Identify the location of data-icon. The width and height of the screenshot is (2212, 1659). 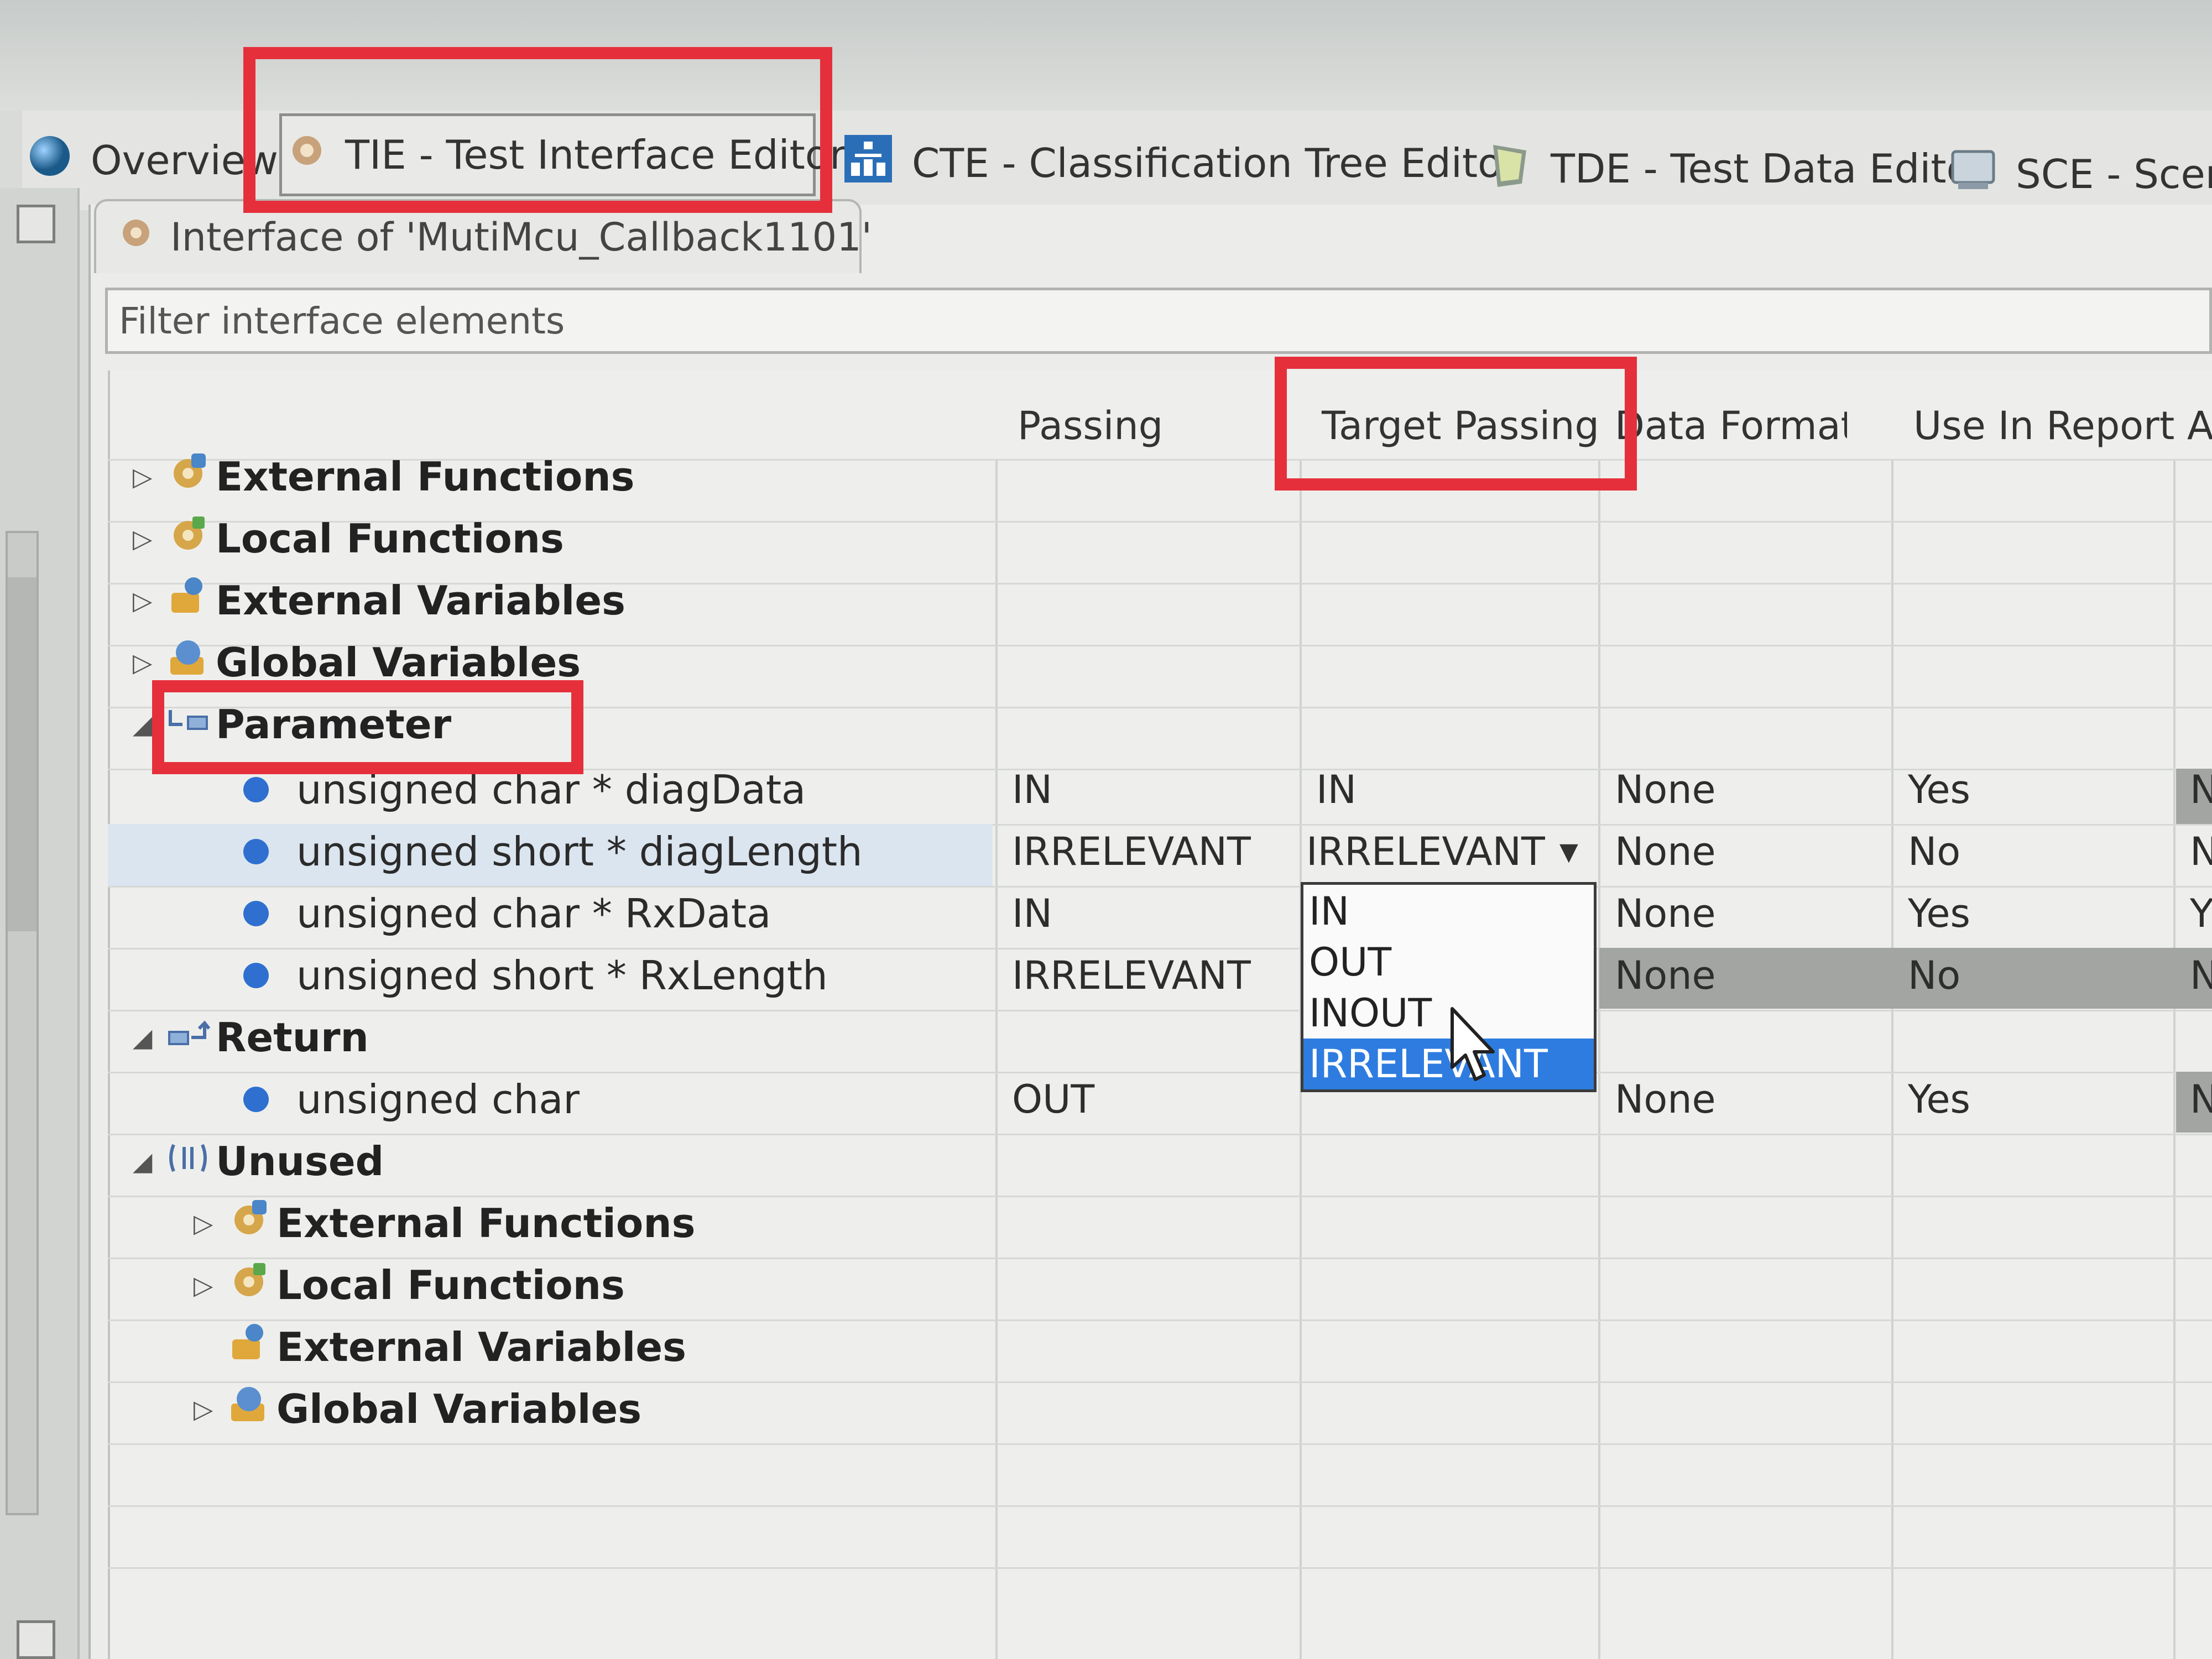
(1510, 169).